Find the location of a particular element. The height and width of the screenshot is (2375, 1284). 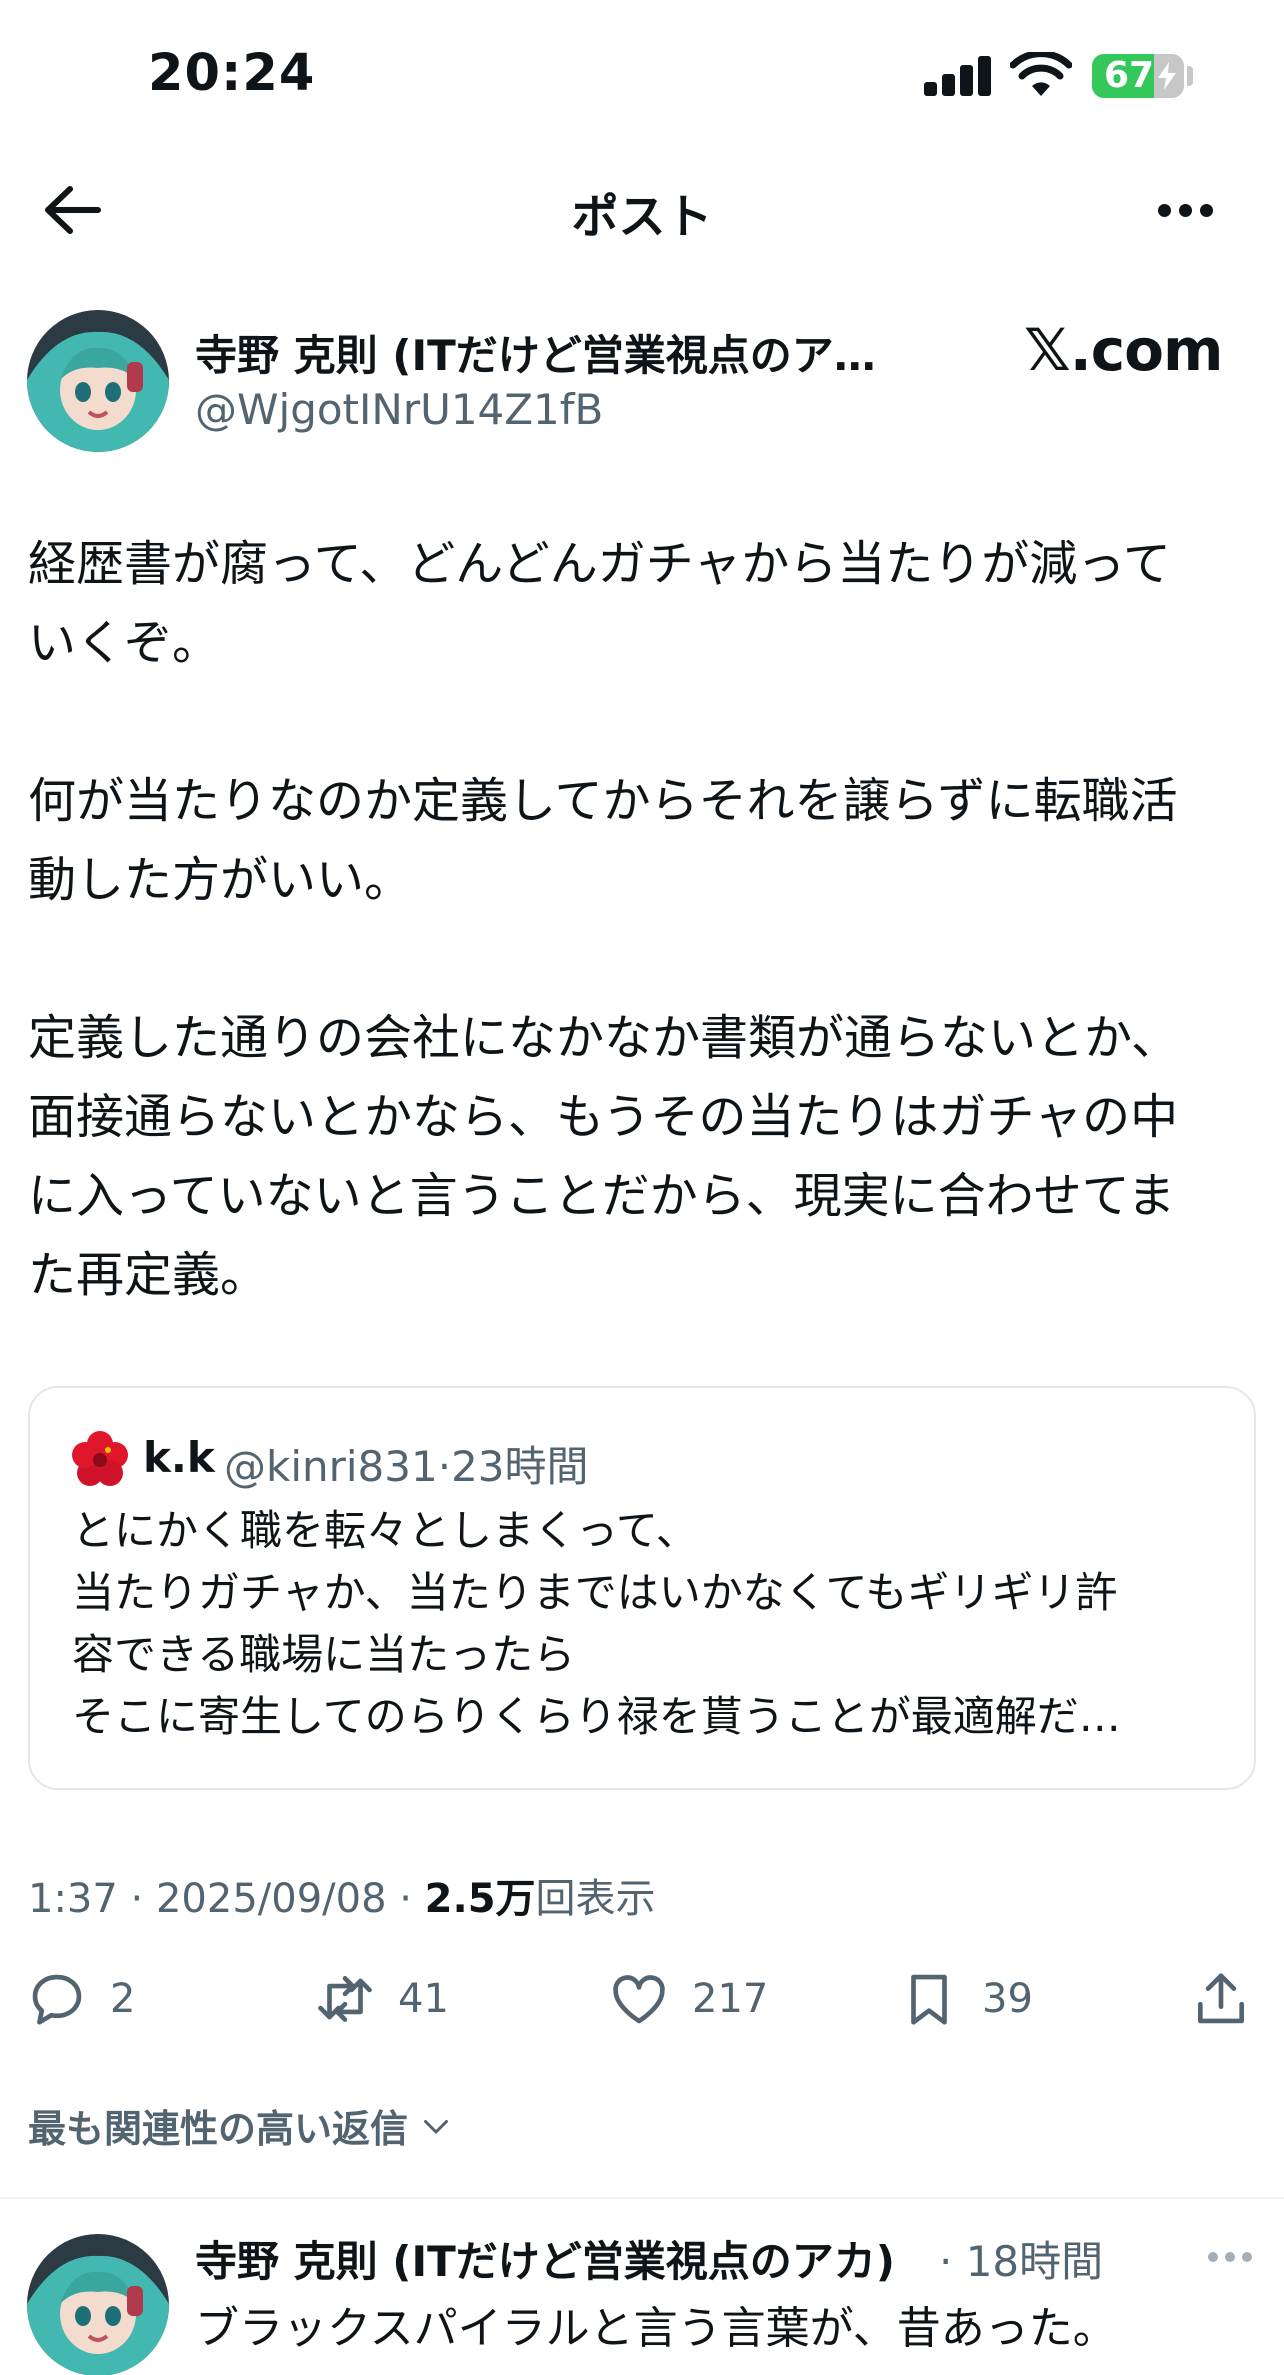

reply-time: · 18時間 is located at coordinates (1021, 2261).